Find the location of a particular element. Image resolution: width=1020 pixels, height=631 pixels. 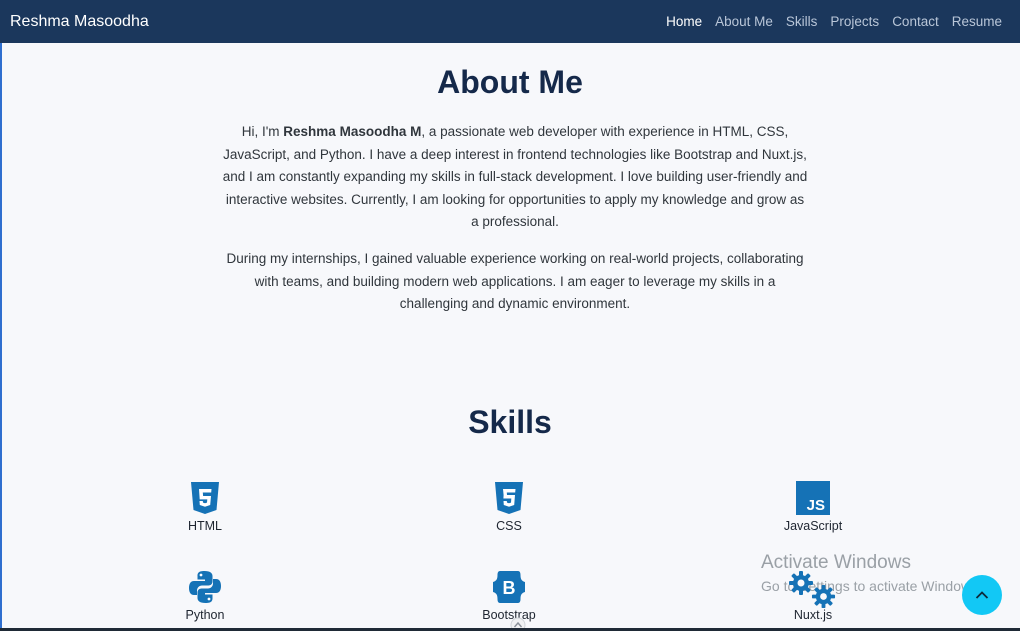

skill-css: CSS is located at coordinates (509, 507).